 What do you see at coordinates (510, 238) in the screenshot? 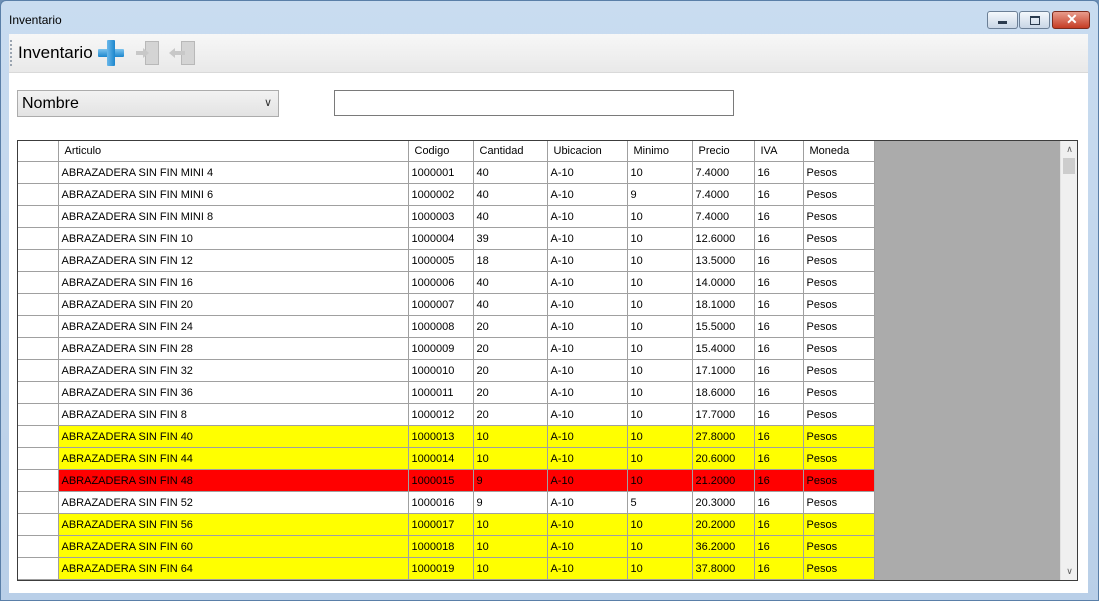
I see `table-cell: 39` at bounding box center [510, 238].